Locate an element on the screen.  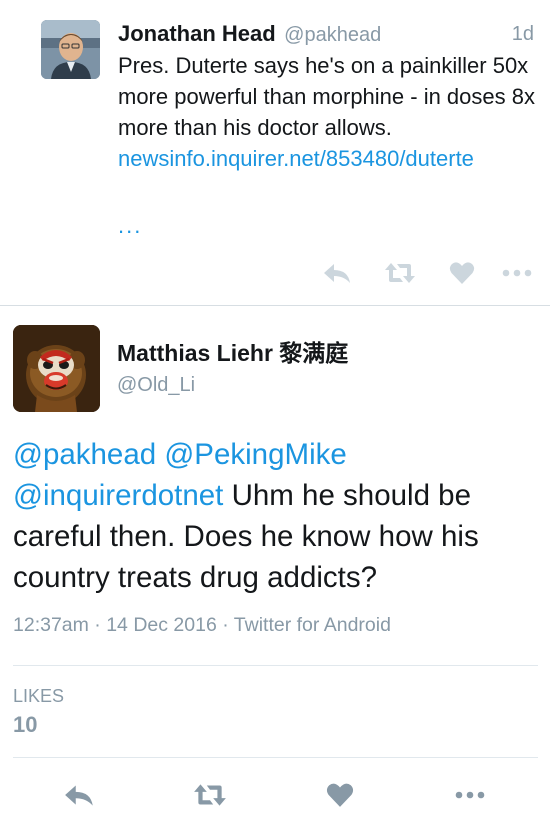
author-row: Jonathan Head @pakhead is located at coordinates (328, 34).